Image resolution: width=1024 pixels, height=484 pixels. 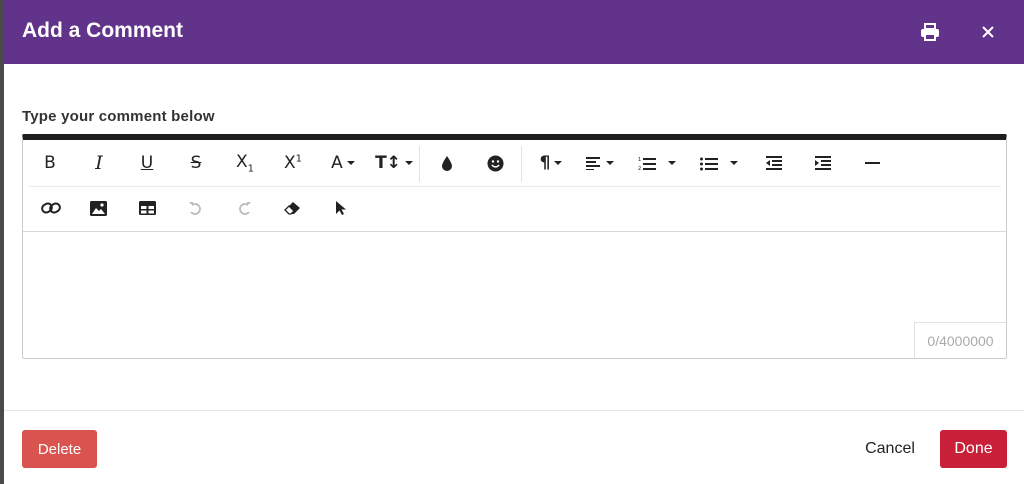 I want to click on clear-formatting-button, so click(x=293, y=208).